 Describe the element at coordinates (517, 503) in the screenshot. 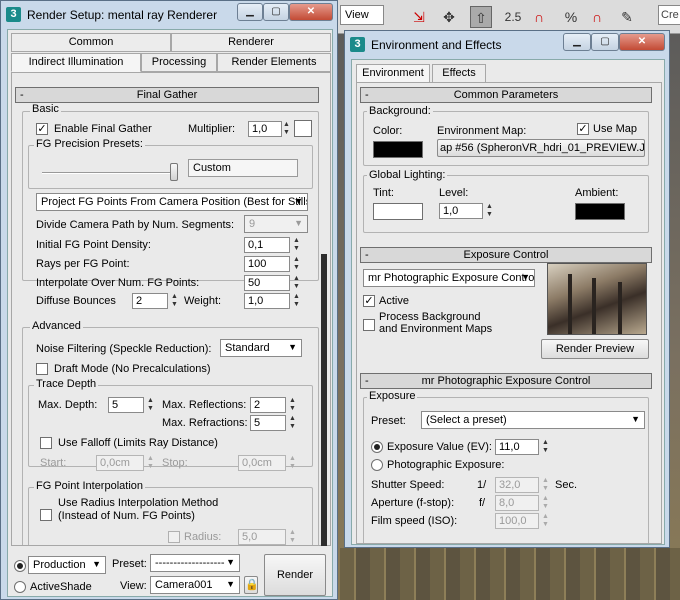

I see `aperture-spinner: 8,0` at that location.